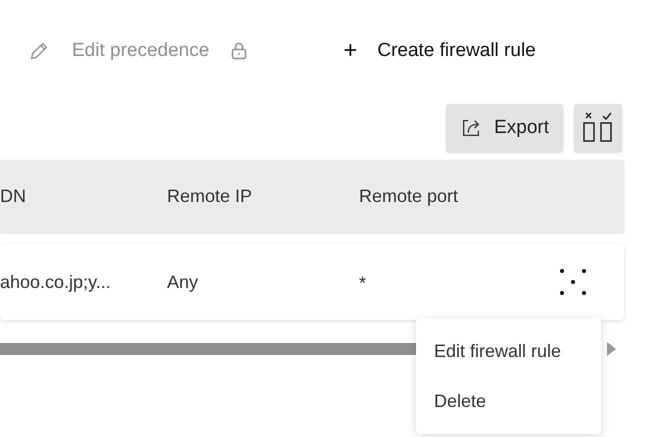  Describe the element at coordinates (508, 401) in the screenshot. I see `menu-item: Delete` at that location.